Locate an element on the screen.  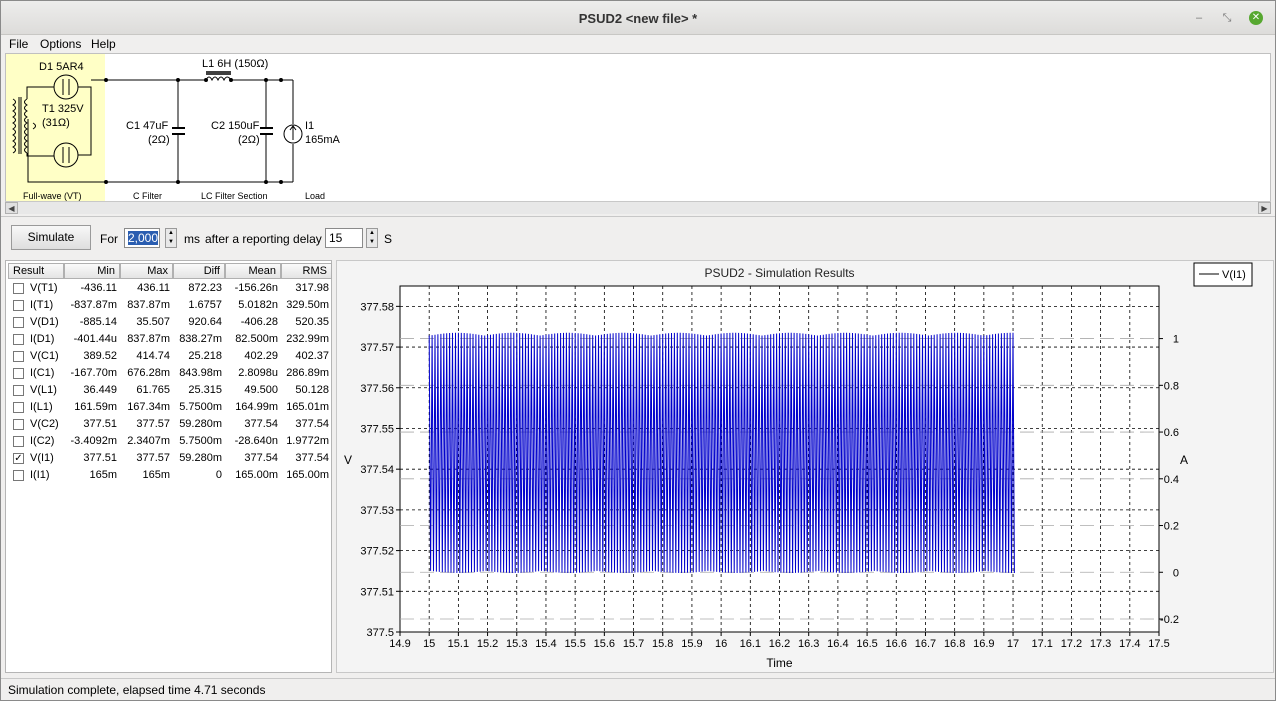
table-row: V(C1) 389.52 414.74 25.218 402.29 402.37 is located at coordinates (170, 356).